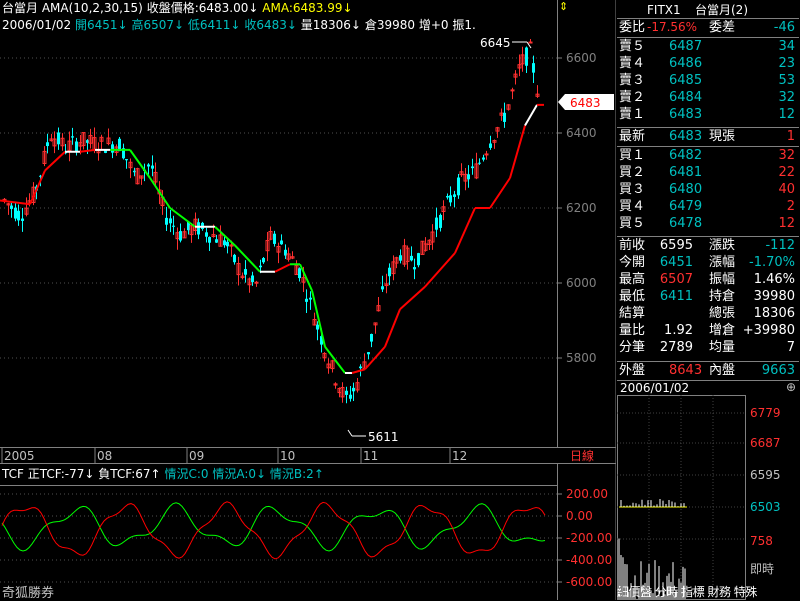 This screenshot has width=800, height=601. I want to click on tcf-case-a: 情況A:0↓, so click(239, 474).